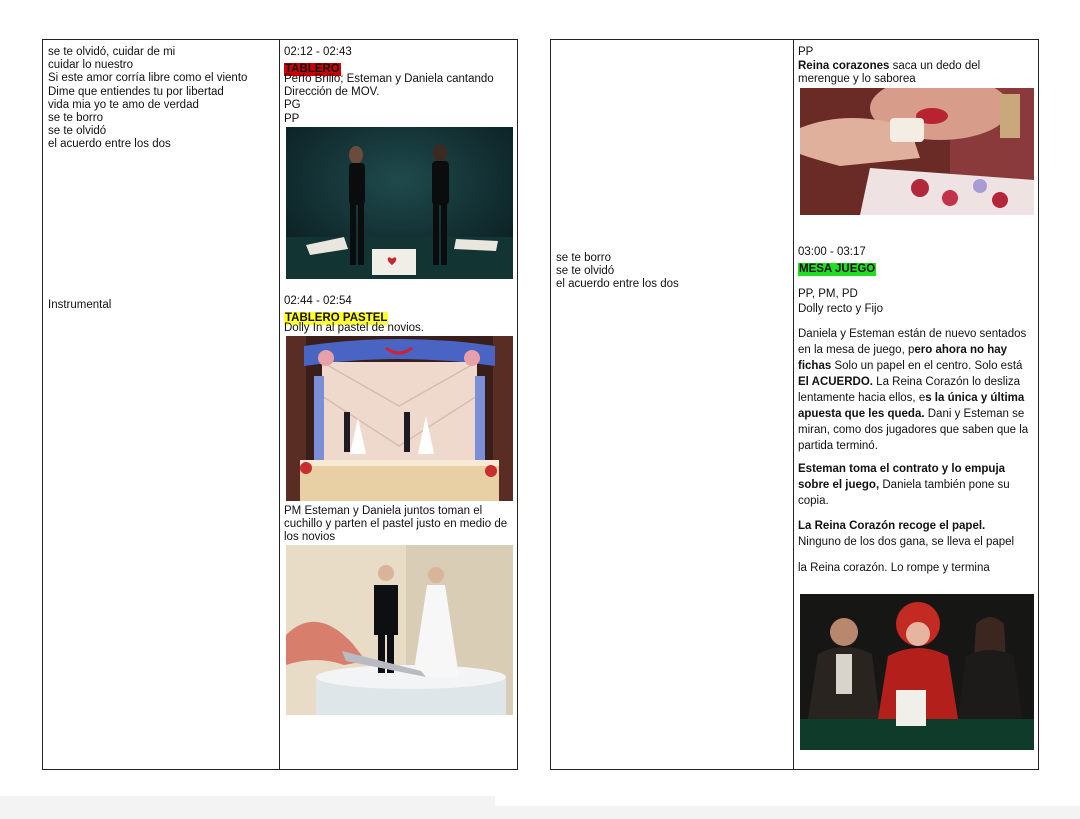  What do you see at coordinates (318, 52) in the screenshot?
I see `scene-time-1: 02:12 - 02:43` at bounding box center [318, 52].